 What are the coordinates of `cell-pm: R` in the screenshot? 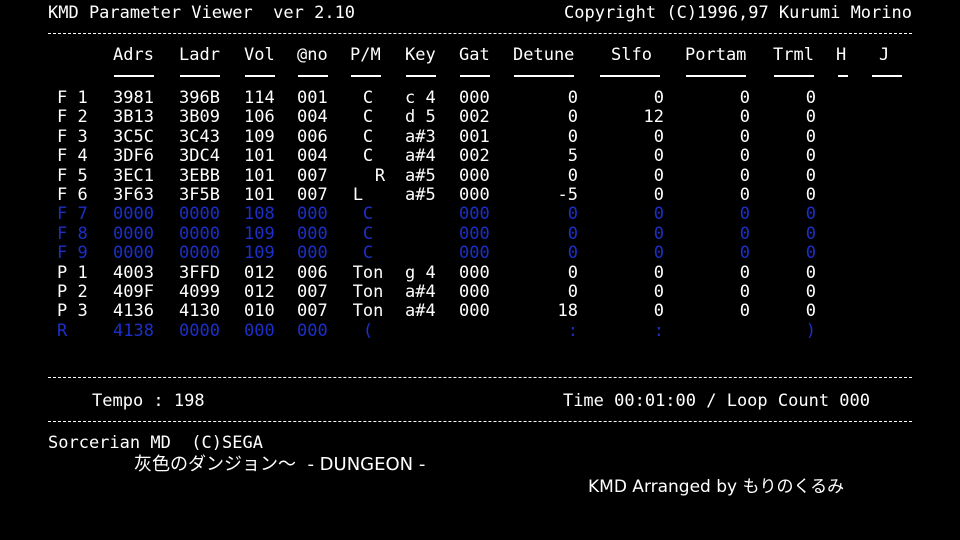 It's located at (380, 175).